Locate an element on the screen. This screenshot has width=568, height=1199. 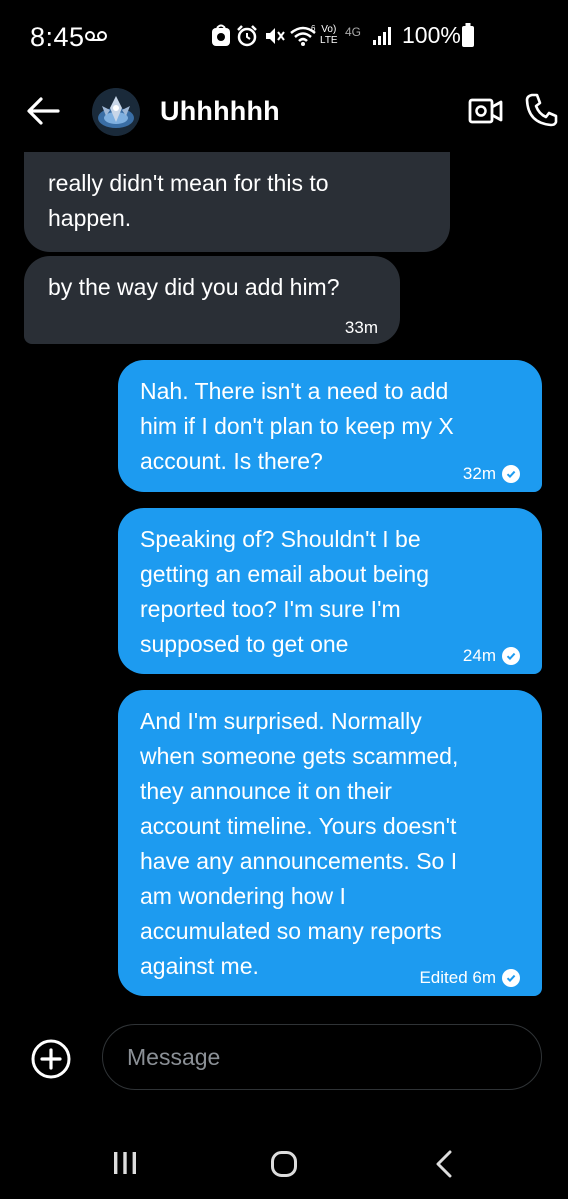
system-nav-bar is located at coordinates (284, 1159).